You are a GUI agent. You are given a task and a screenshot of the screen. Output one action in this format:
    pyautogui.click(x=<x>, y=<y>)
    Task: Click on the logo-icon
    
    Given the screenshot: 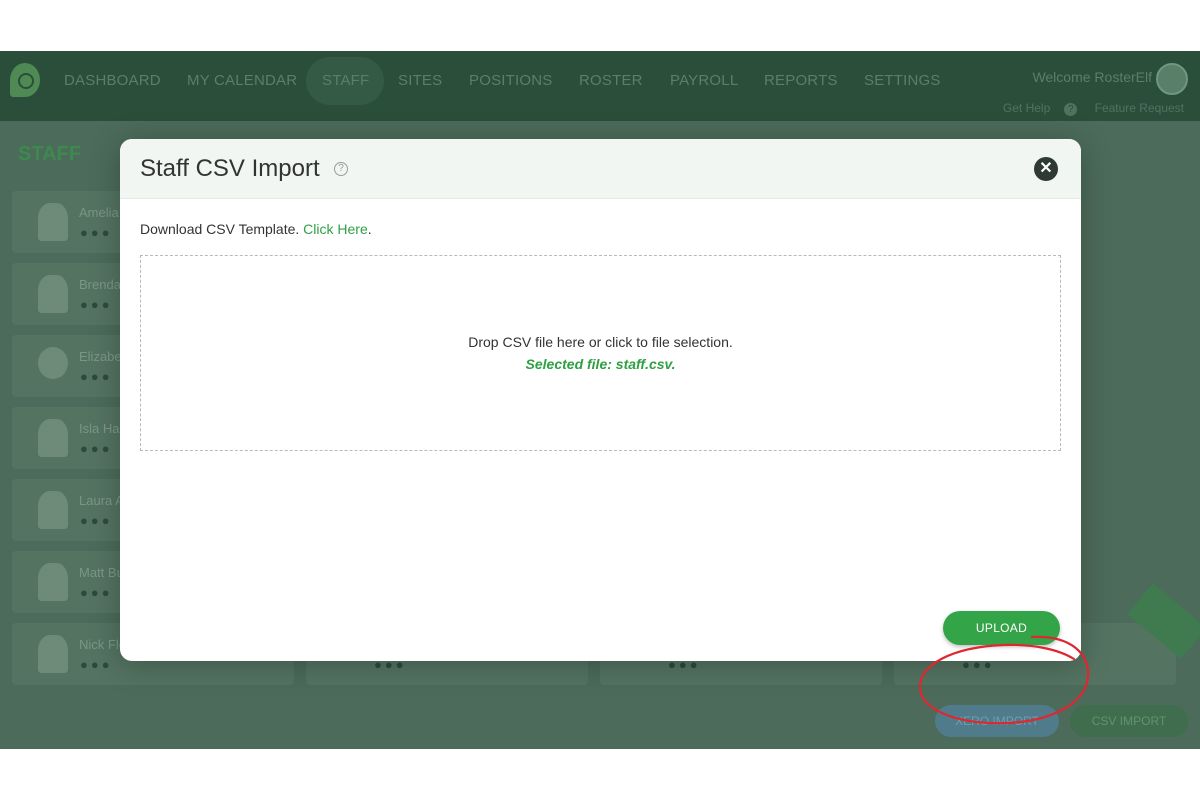 What is the action you would take?
    pyautogui.click(x=25, y=80)
    